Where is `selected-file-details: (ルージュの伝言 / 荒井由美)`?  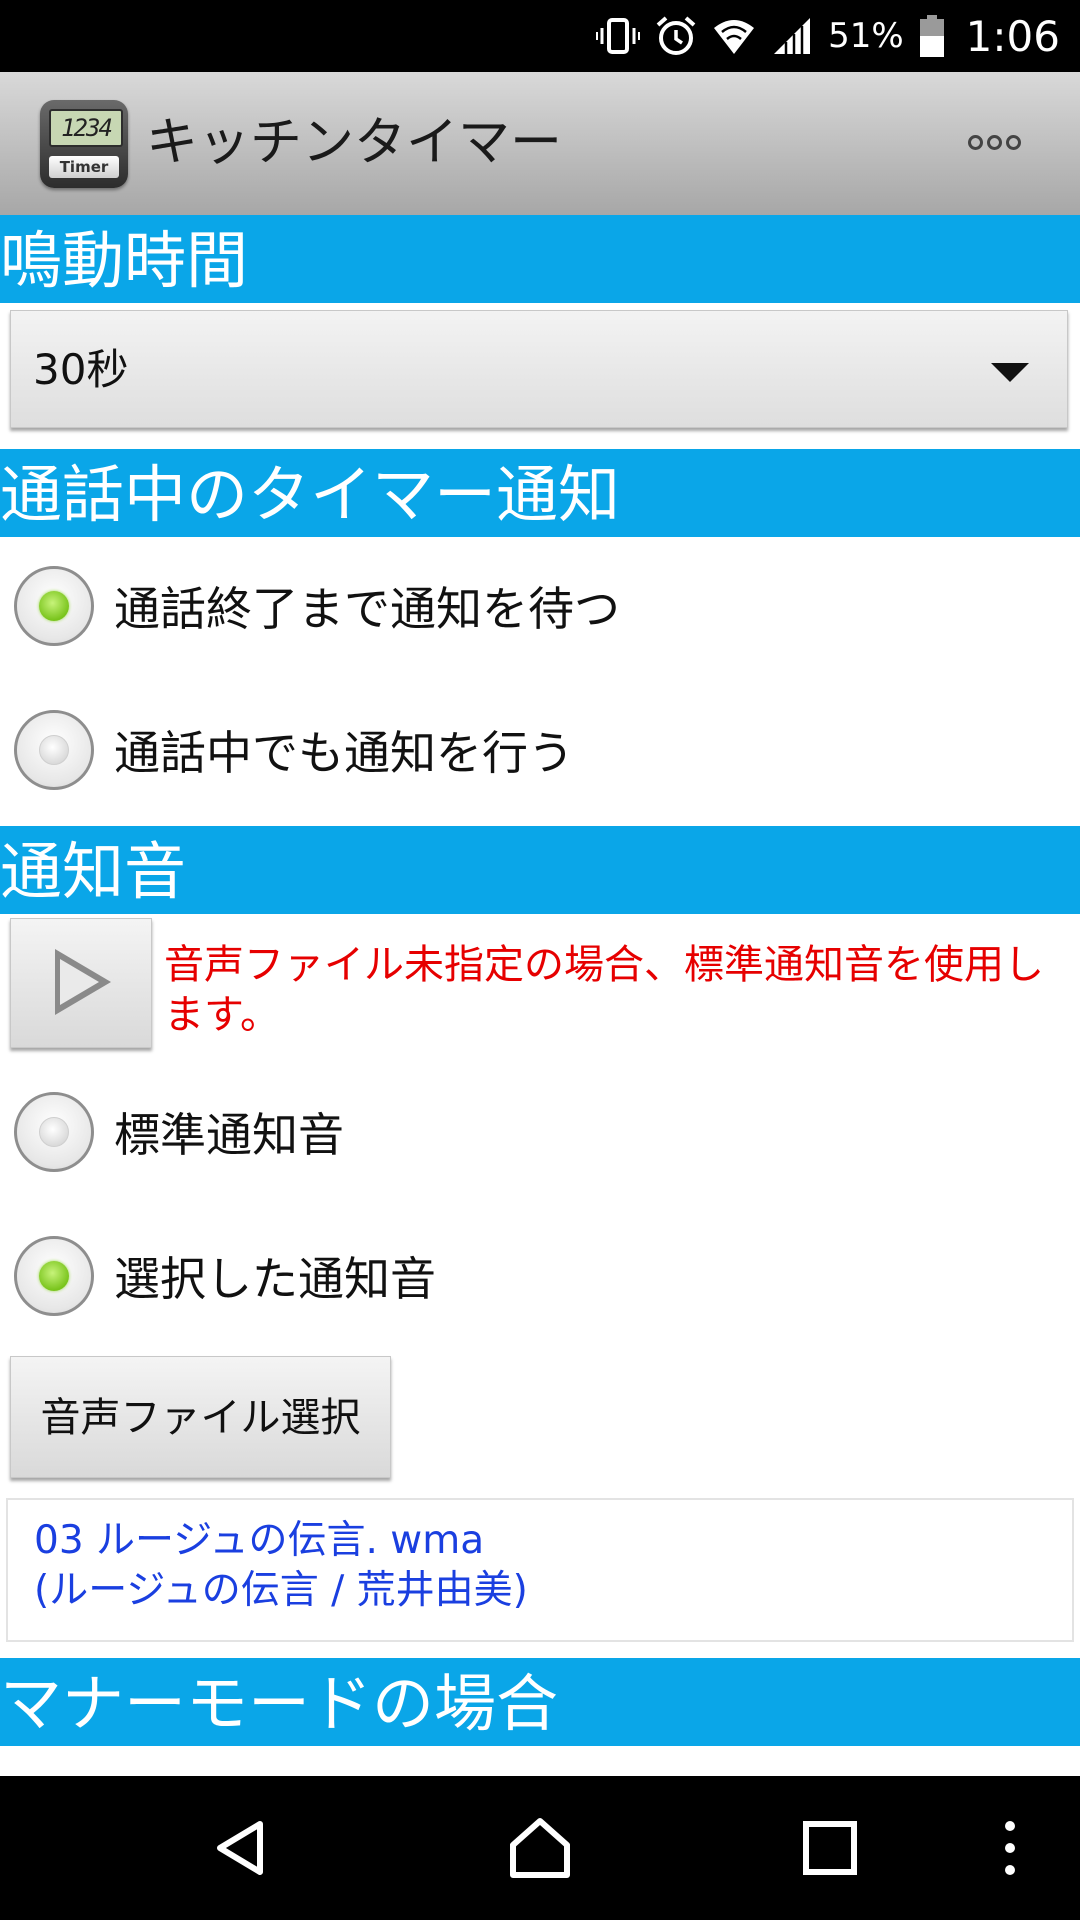 selected-file-details: (ルージュの伝言 / 荒井由美) is located at coordinates (281, 1590).